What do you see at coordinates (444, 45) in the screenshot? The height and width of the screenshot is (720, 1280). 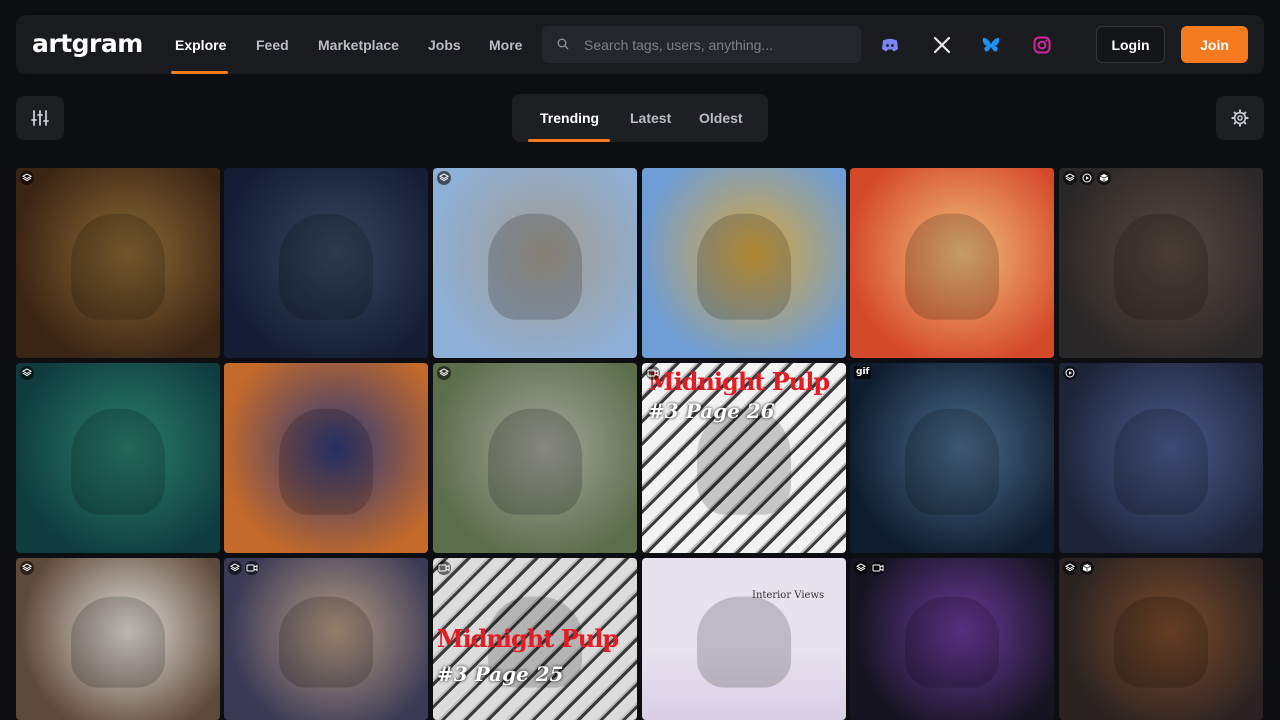 I see `nav-jobs: Jobs` at bounding box center [444, 45].